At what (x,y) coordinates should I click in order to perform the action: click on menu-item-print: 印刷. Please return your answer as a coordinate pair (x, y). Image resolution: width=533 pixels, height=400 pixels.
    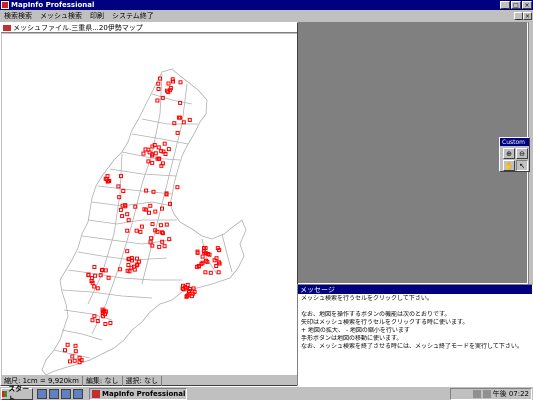
    Looking at the image, I should click on (97, 16).